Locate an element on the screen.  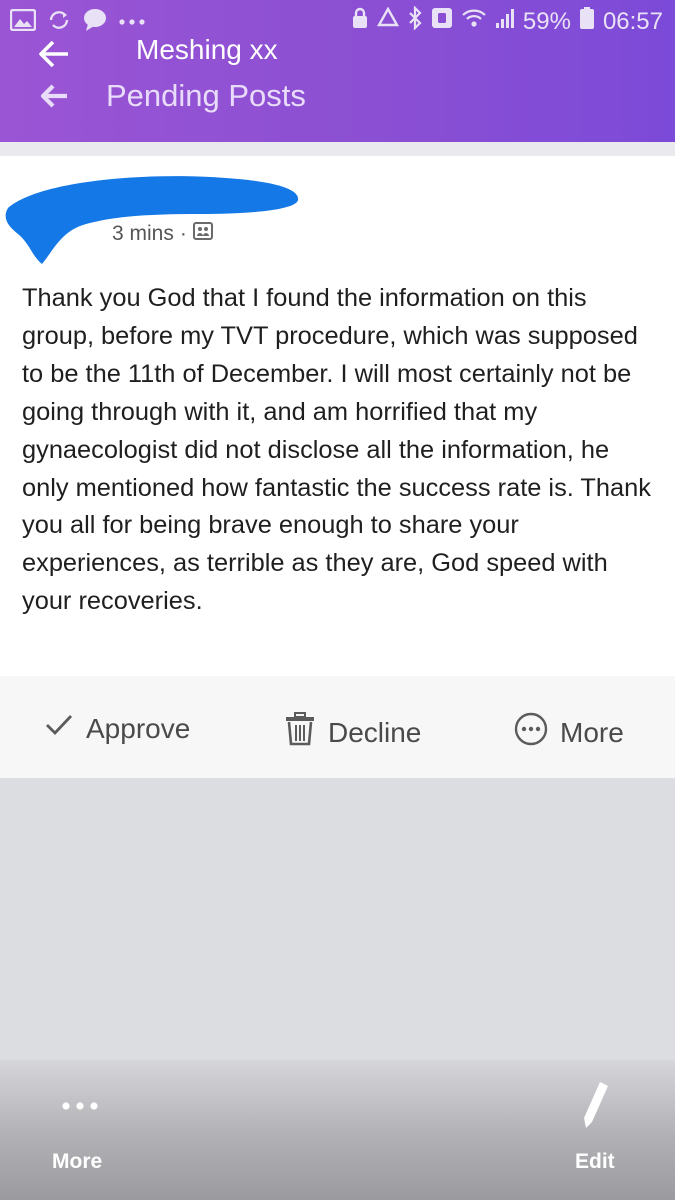
group-audience-icon is located at coordinates (202, 234).